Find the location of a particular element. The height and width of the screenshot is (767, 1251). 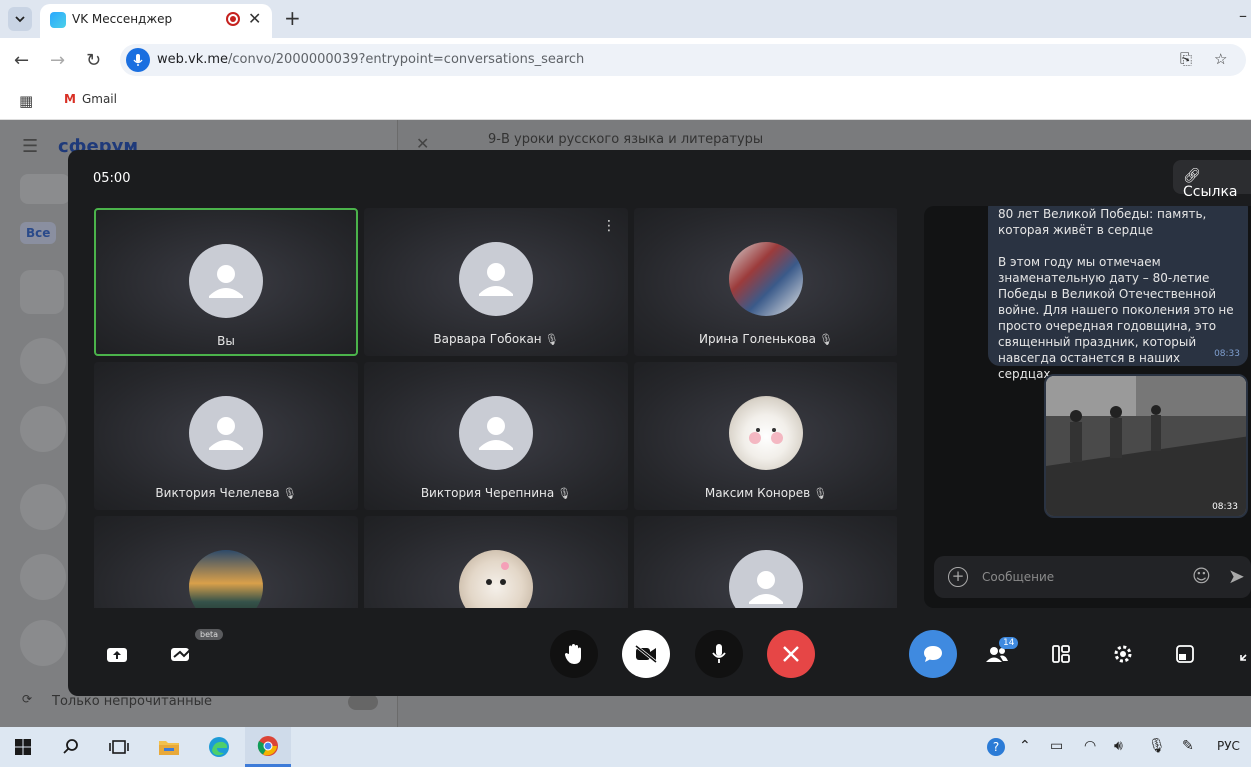

back-arrow-icon: ← is located at coordinates (21, 60).